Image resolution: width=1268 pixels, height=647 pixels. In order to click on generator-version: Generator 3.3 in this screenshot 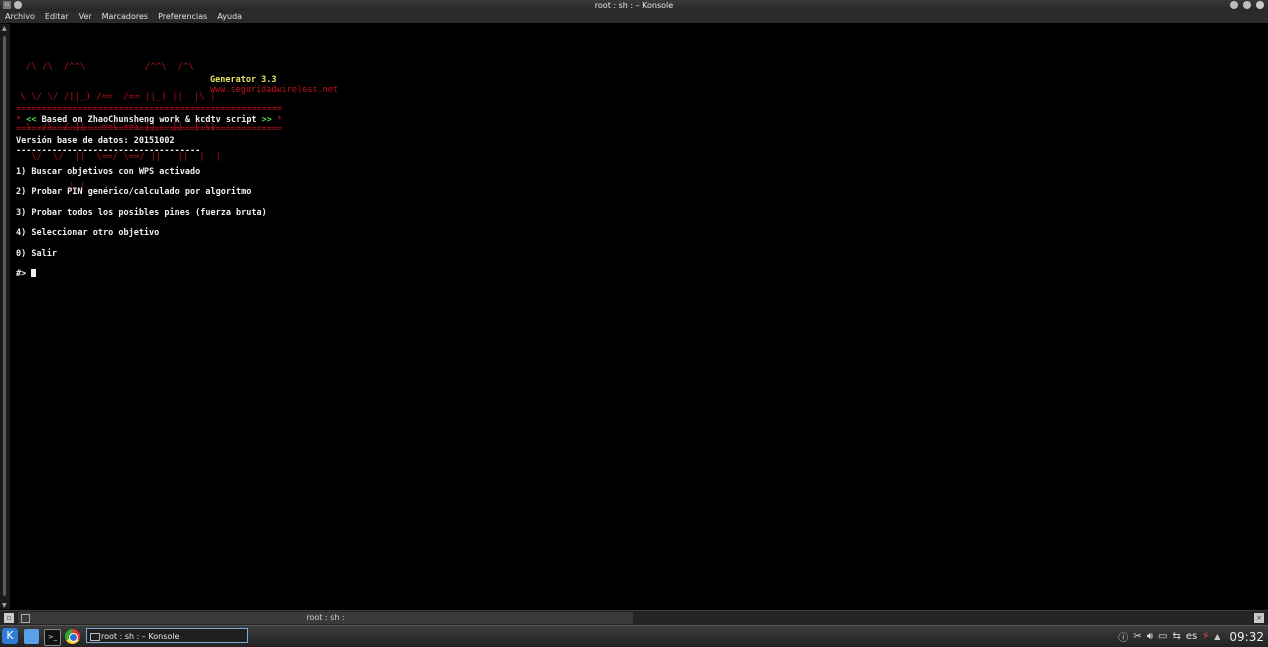, I will do `click(243, 80)`.